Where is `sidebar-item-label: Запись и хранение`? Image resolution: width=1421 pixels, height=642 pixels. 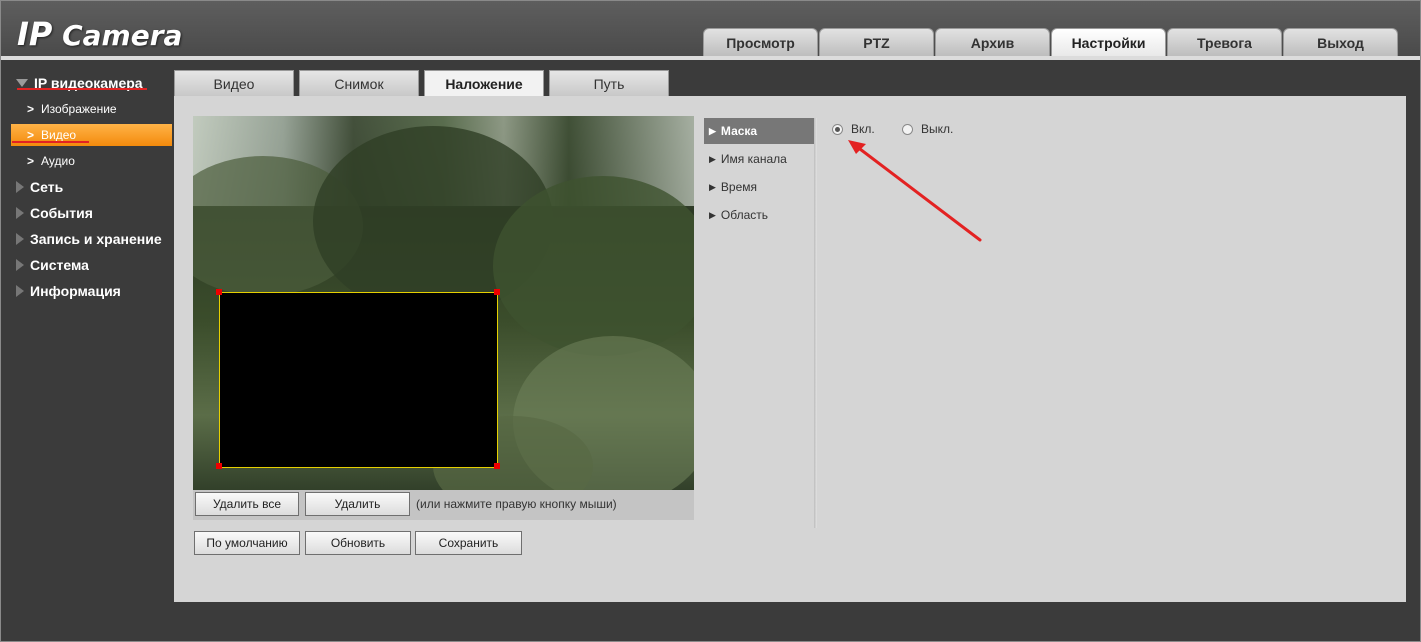
sidebar-item-label: Запись и хранение is located at coordinates (96, 239).